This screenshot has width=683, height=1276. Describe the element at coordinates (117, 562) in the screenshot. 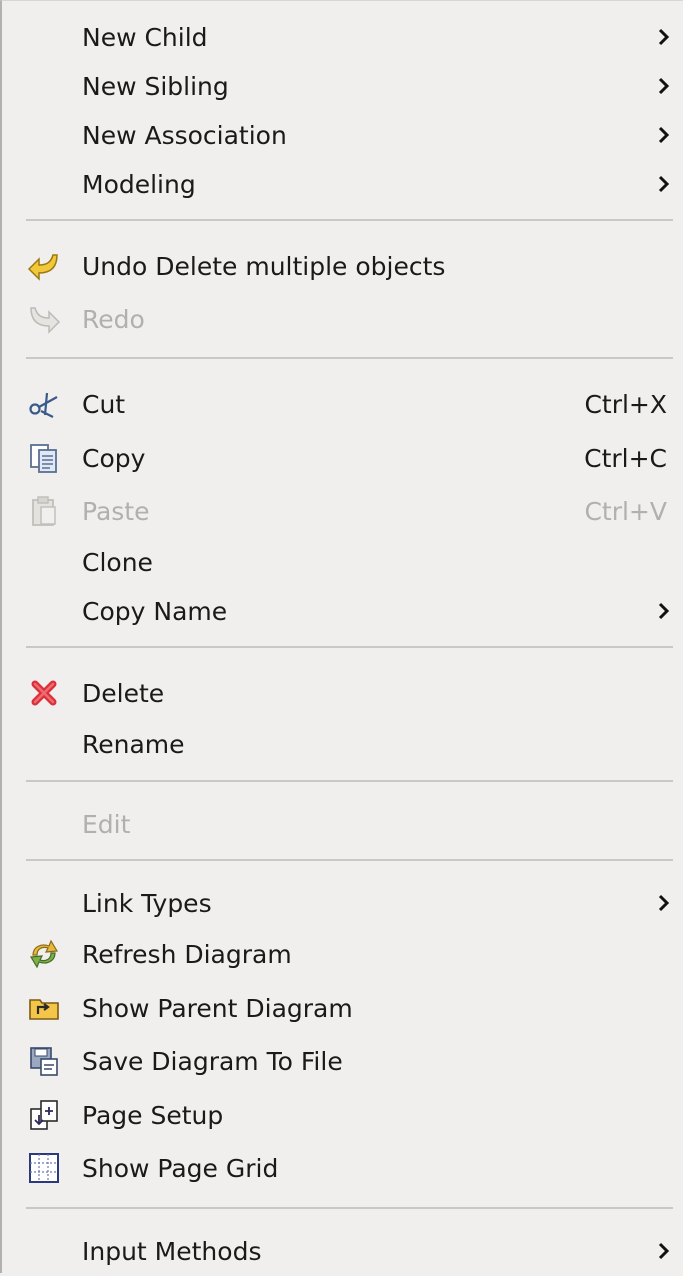

I see `menu-item-label: Clone` at that location.